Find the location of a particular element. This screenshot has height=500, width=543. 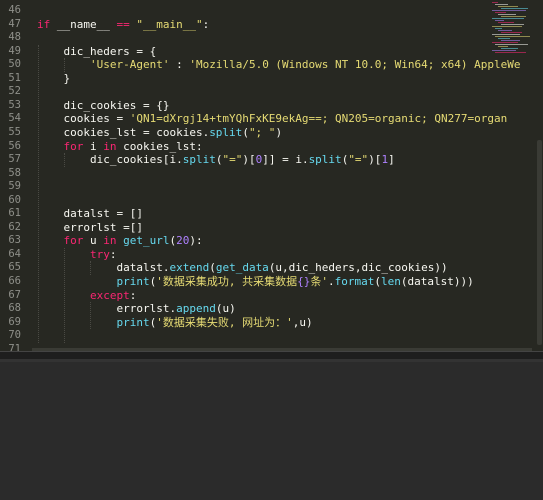

token-text: ): is located at coordinates (196, 241).